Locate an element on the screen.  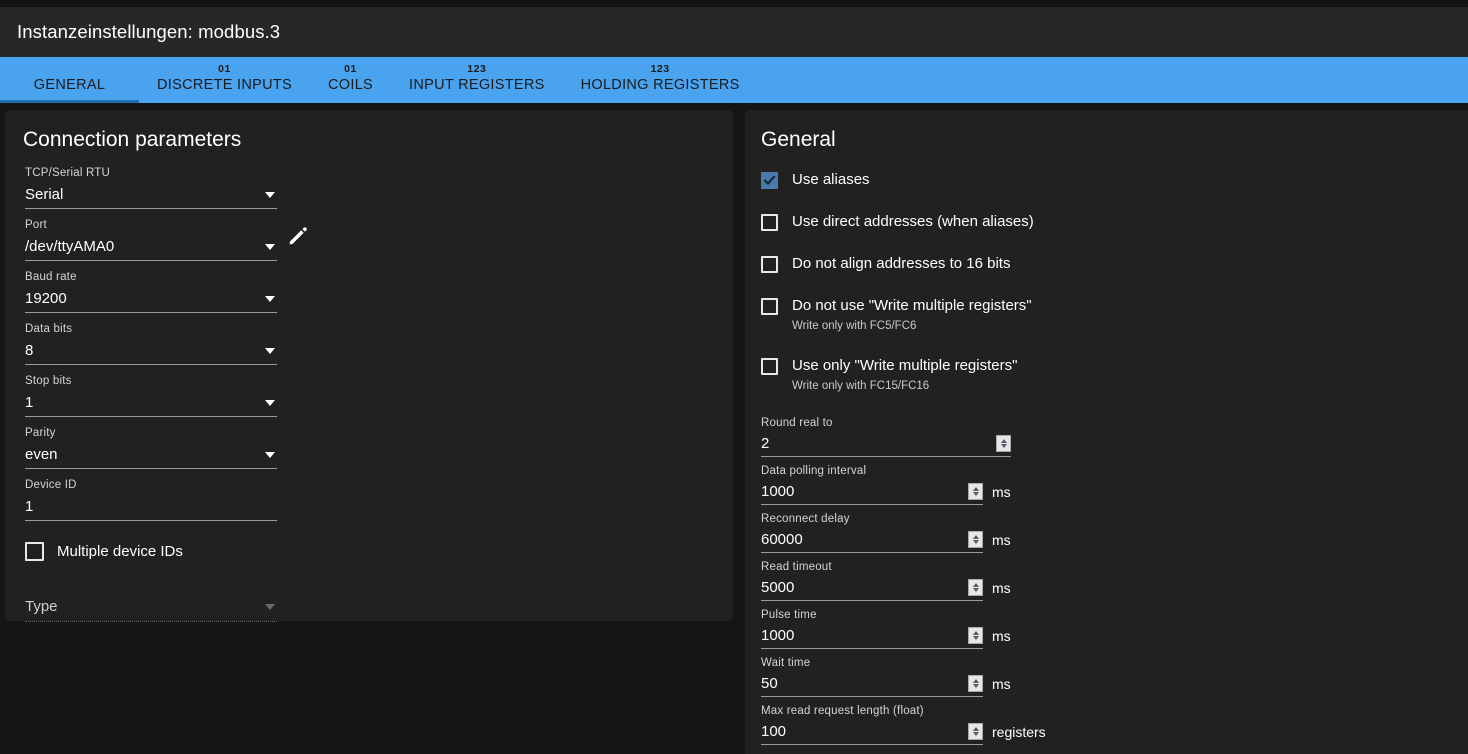
number-field-round-real-to: Round real to 2 is located at coordinates (898, 436).